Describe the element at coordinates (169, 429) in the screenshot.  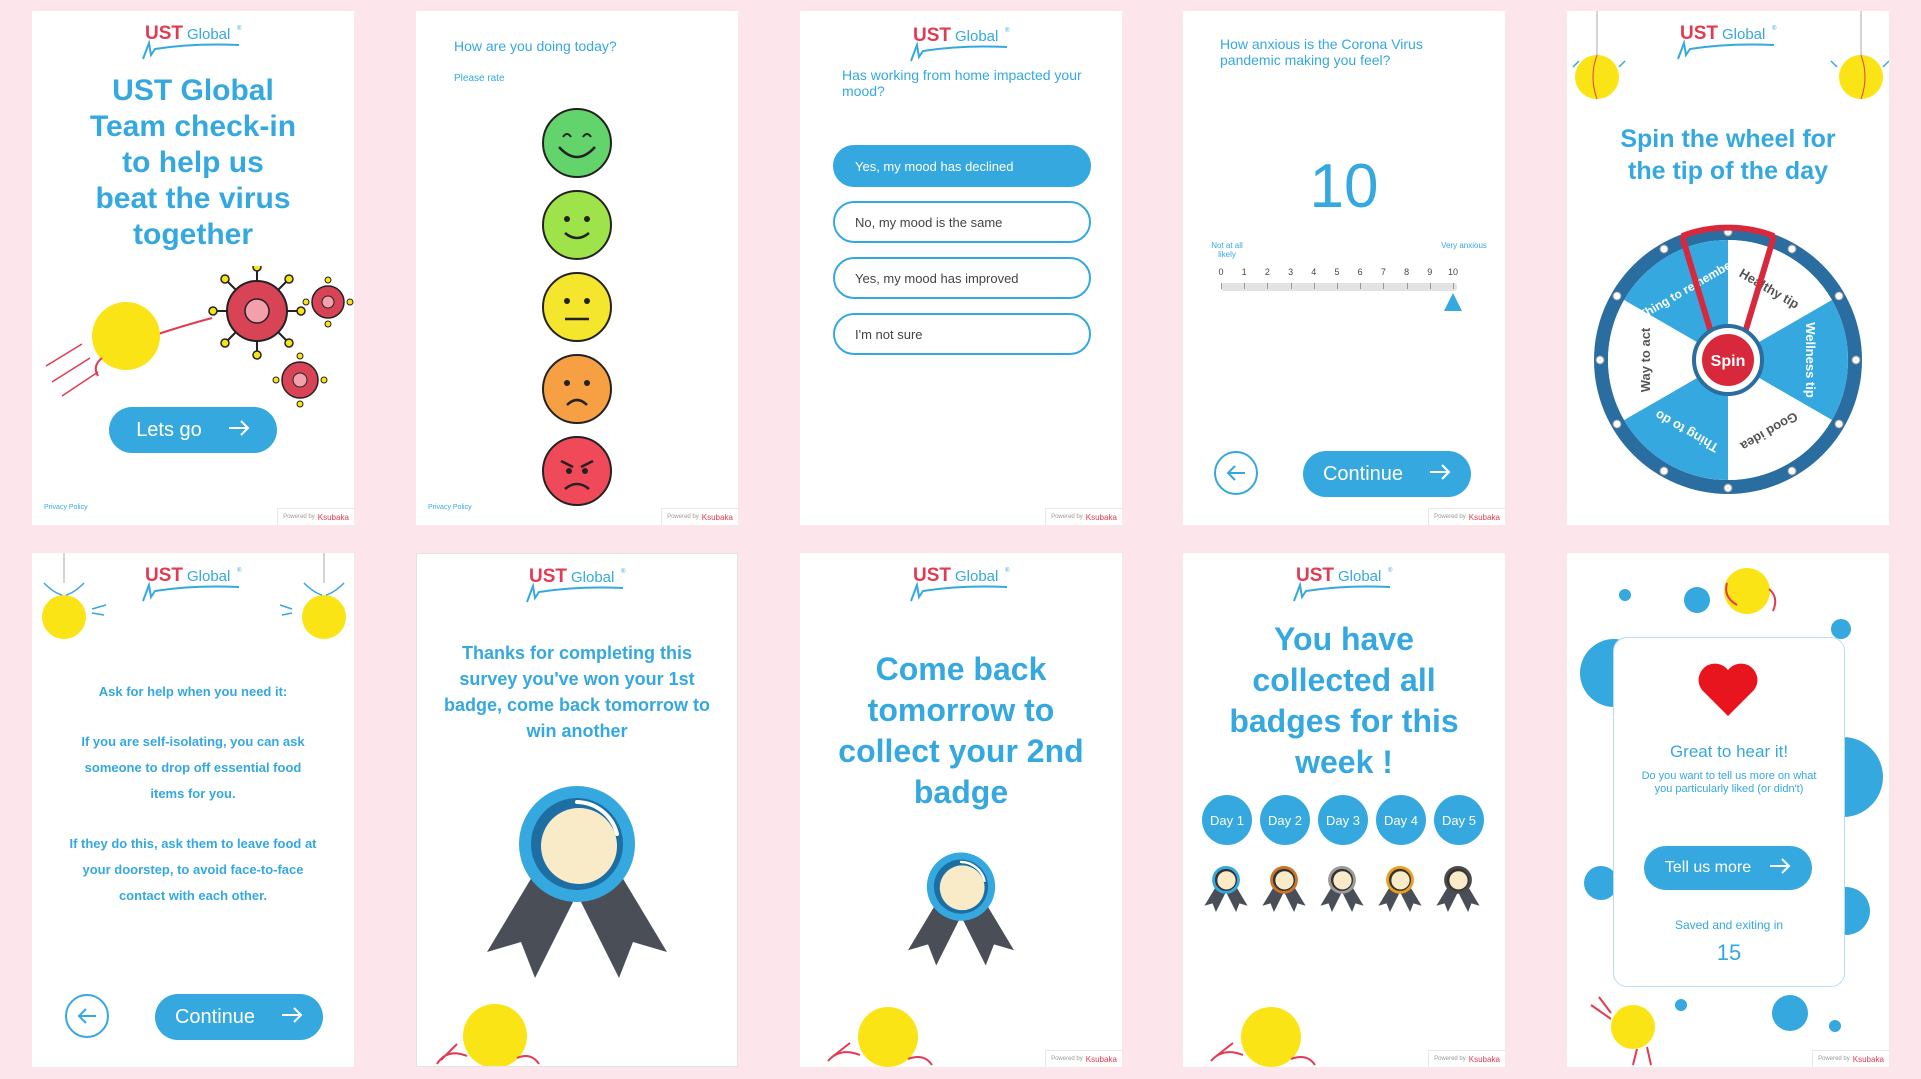
I see `lets-go-label: Lets go` at that location.